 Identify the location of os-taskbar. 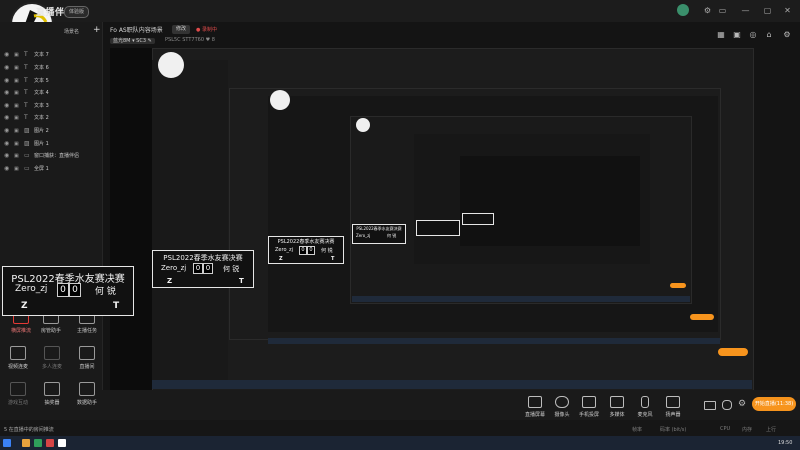
(400, 443).